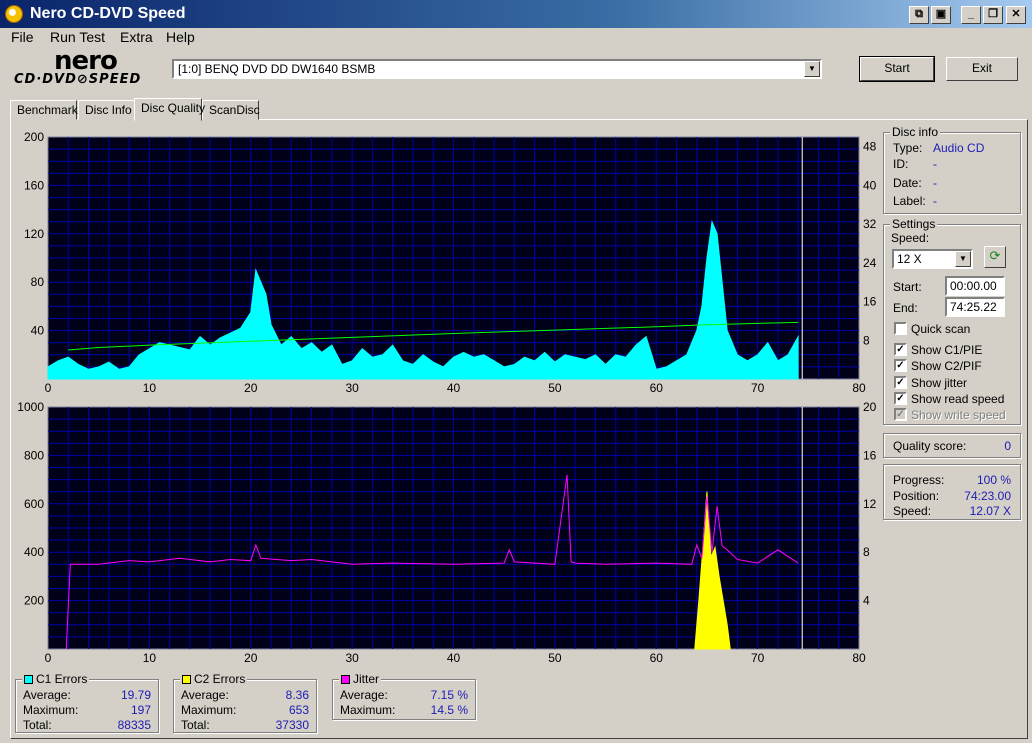 Image resolution: width=1032 pixels, height=743 pixels. What do you see at coordinates (958, 415) in the screenshot?
I see `show-write-speed-label: Show write speed` at bounding box center [958, 415].